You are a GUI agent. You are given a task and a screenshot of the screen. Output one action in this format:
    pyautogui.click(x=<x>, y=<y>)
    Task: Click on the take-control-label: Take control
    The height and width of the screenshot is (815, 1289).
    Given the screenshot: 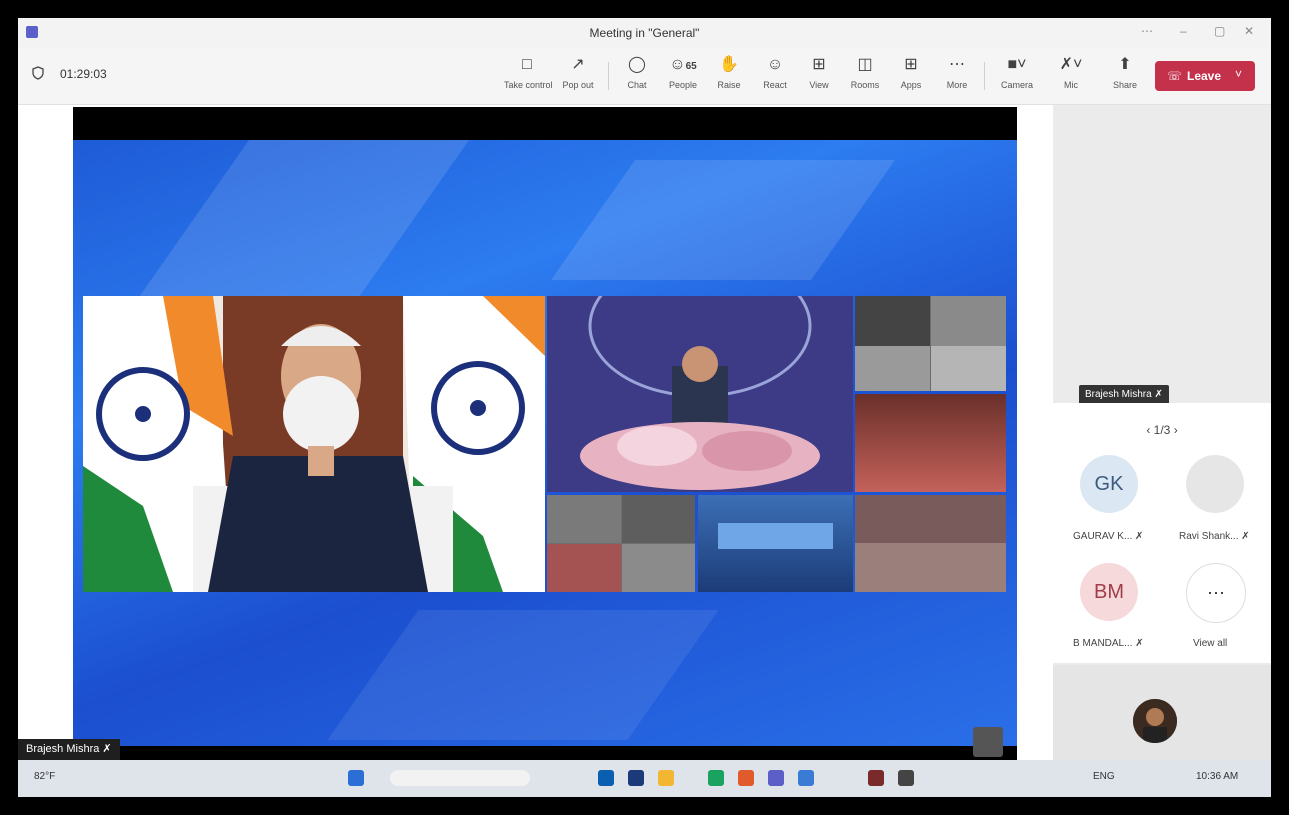 What is the action you would take?
    pyautogui.click(x=528, y=85)
    